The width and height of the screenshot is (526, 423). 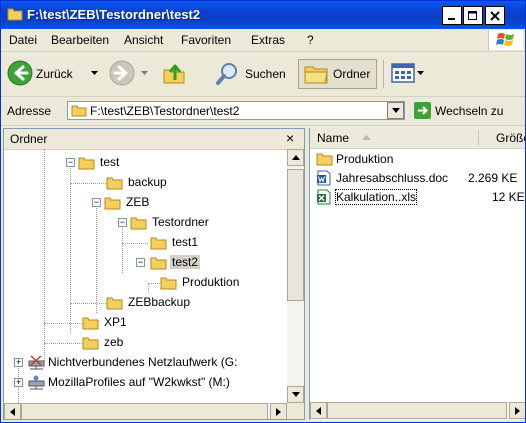 I want to click on folder-pane-header: Ordner ×, so click(x=154, y=139).